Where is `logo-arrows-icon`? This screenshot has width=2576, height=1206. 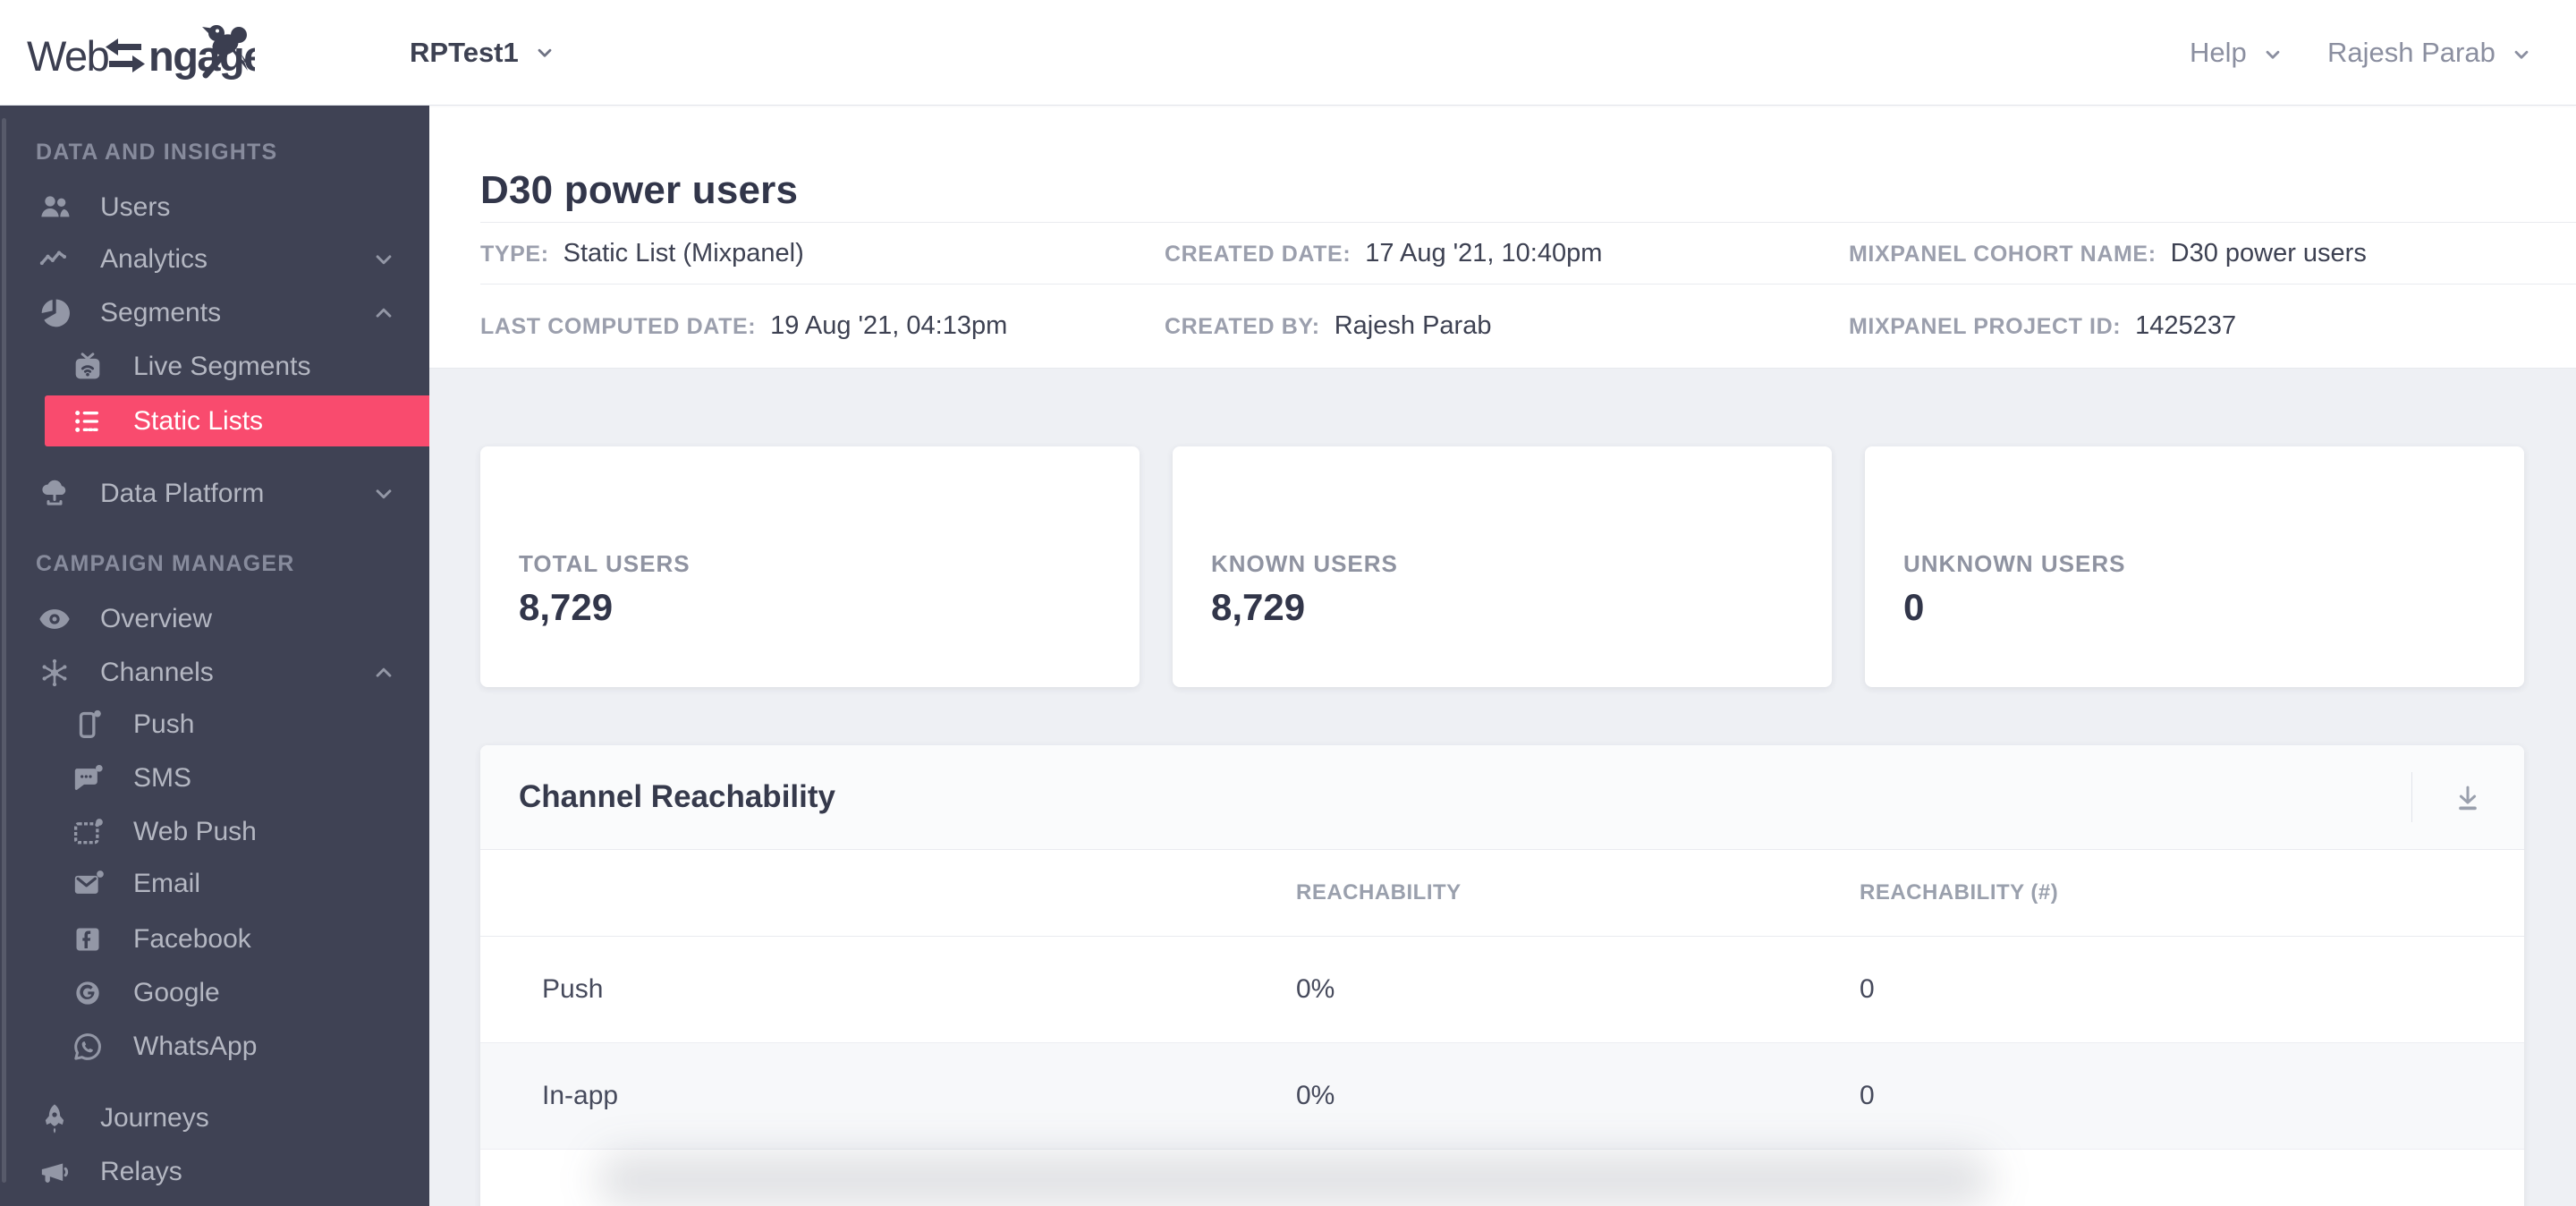 logo-arrows-icon is located at coordinates (125, 55).